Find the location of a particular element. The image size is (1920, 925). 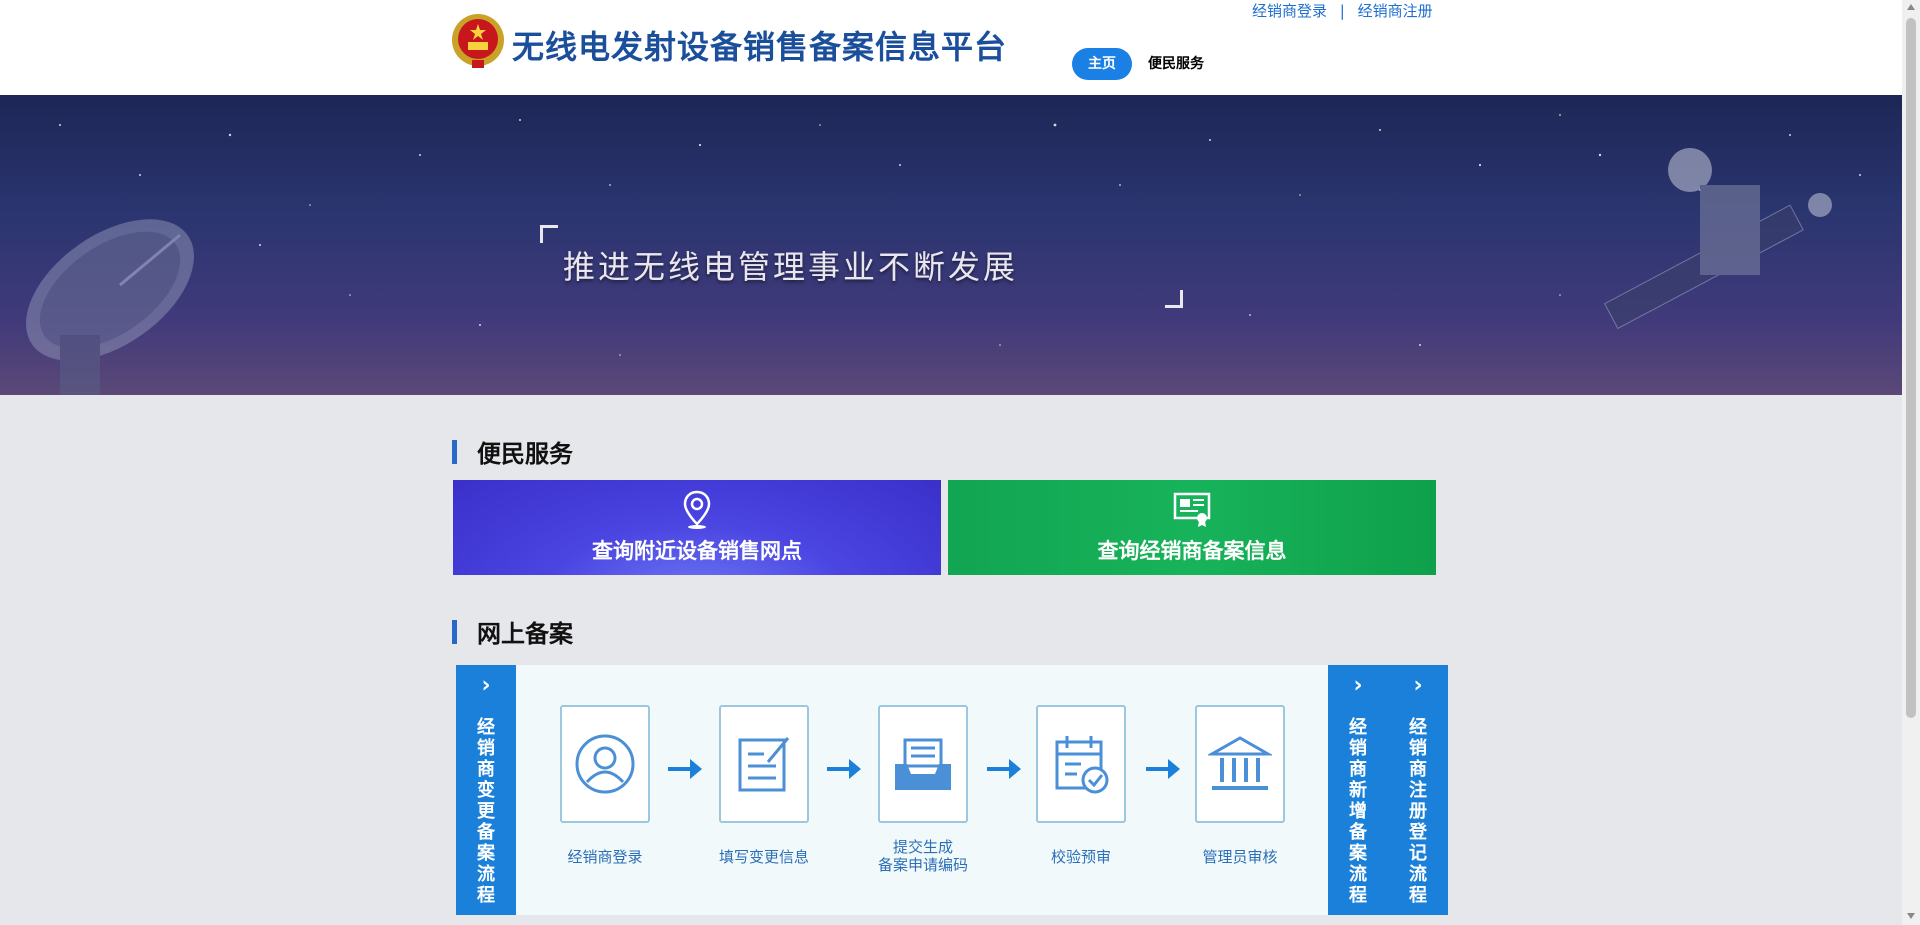

step-label-submit-line1: 提交生成 is located at coordinates (922, 847).